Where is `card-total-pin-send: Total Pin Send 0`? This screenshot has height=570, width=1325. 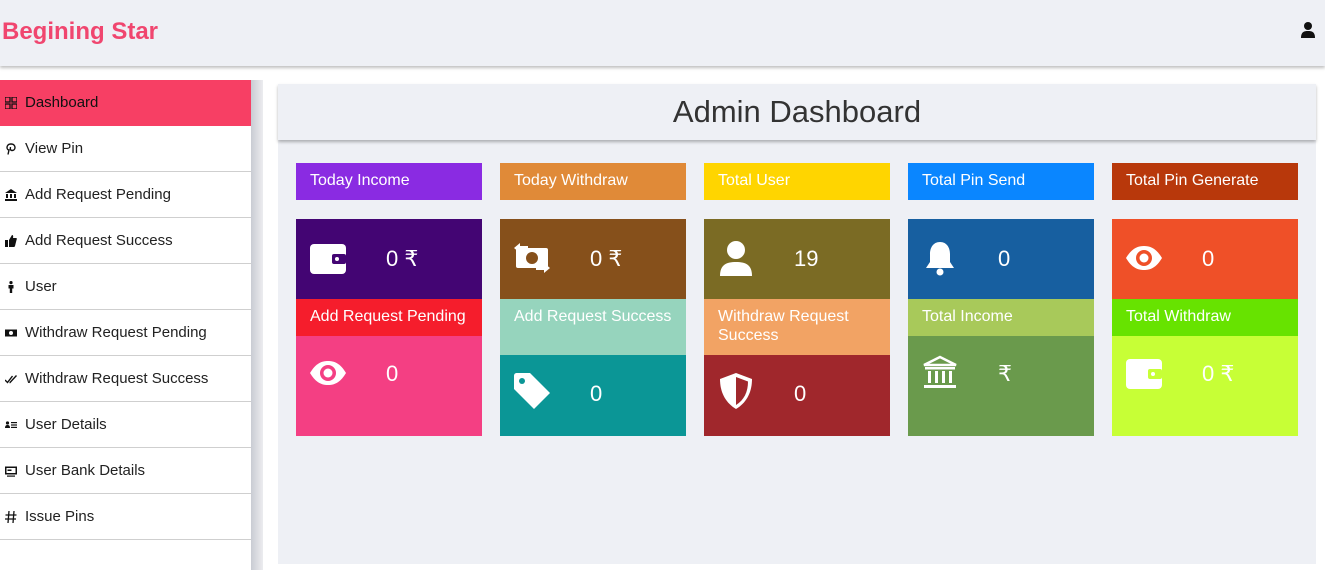
card-total-pin-send: Total Pin Send 0 is located at coordinates (1001, 231).